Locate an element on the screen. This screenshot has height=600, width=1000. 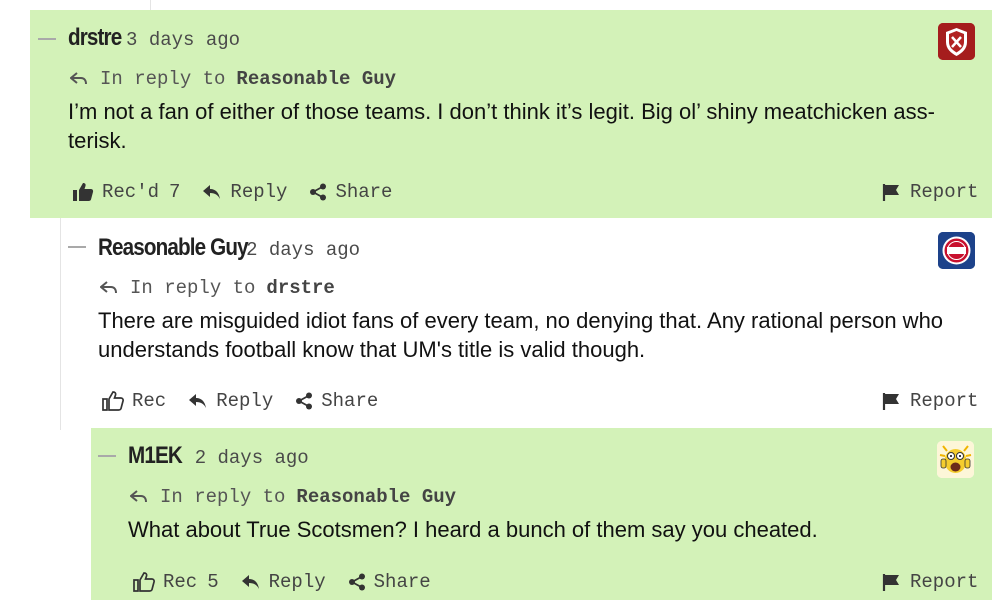
detroit-pistons-logo-icon is located at coordinates (956, 250).